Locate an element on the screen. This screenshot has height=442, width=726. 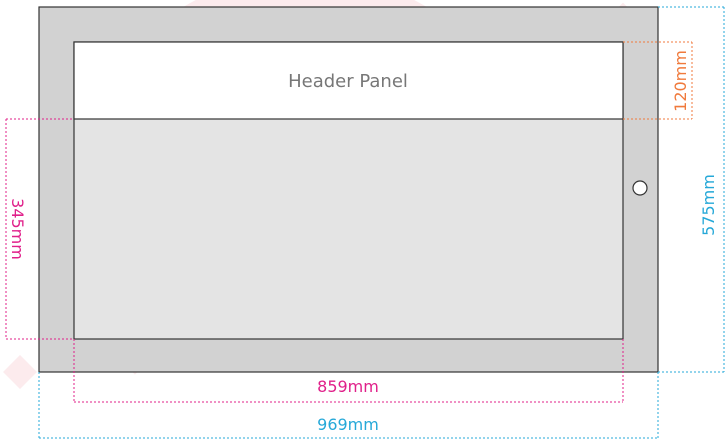
screen-height-label: 345mm is located at coordinates (17, 229).